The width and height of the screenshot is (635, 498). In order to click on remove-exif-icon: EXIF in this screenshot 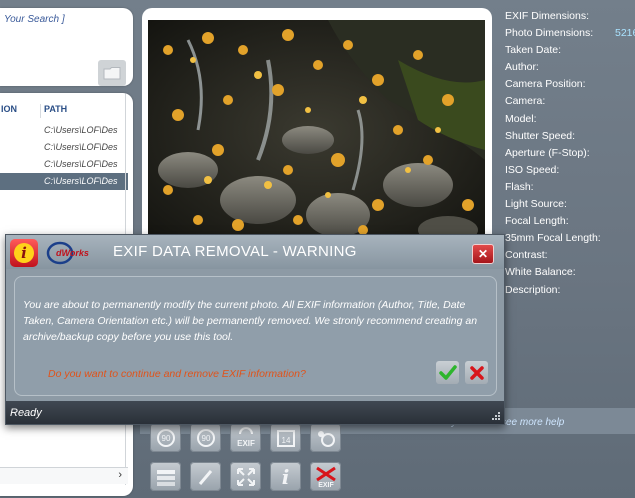, I will do `click(325, 477)`.